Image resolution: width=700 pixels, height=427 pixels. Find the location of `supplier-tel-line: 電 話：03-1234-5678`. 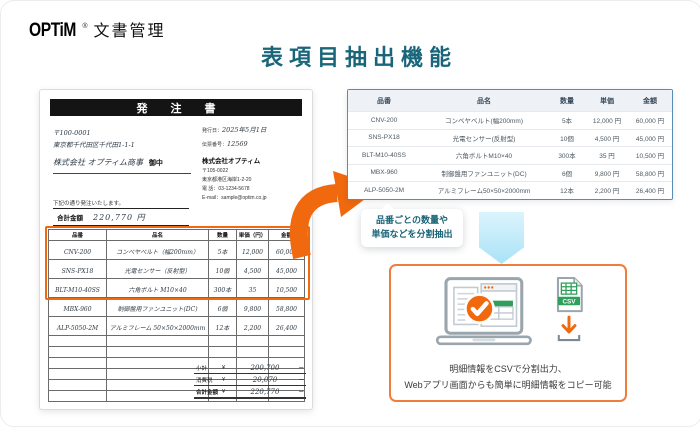

supplier-tel-line: 電 話：03-1234-5678 is located at coordinates (234, 189).